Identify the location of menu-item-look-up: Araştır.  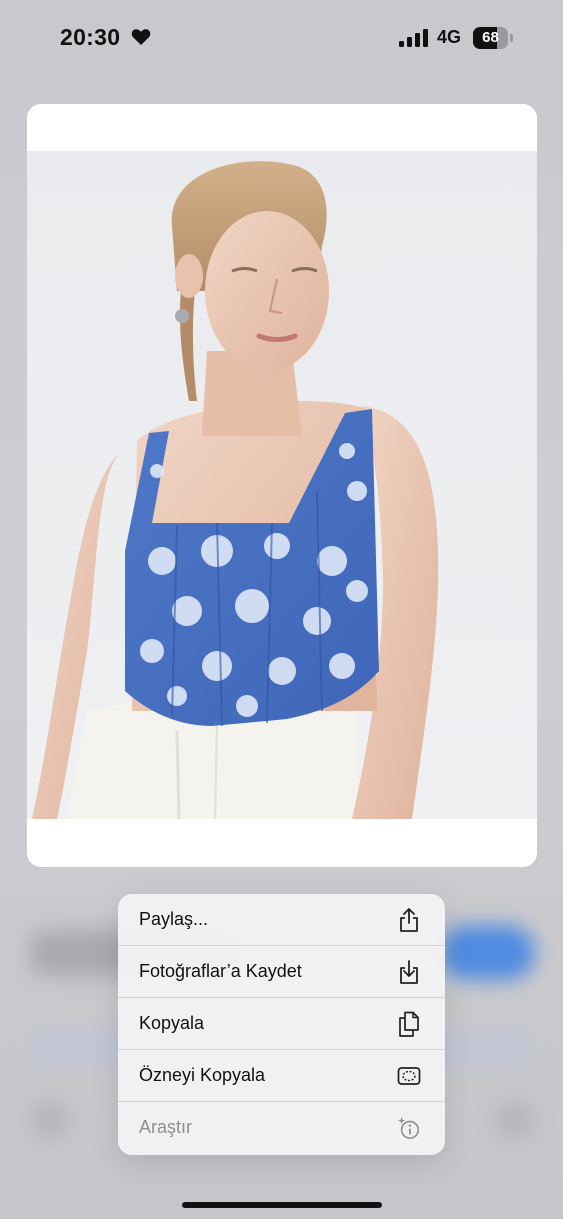
(281, 1128).